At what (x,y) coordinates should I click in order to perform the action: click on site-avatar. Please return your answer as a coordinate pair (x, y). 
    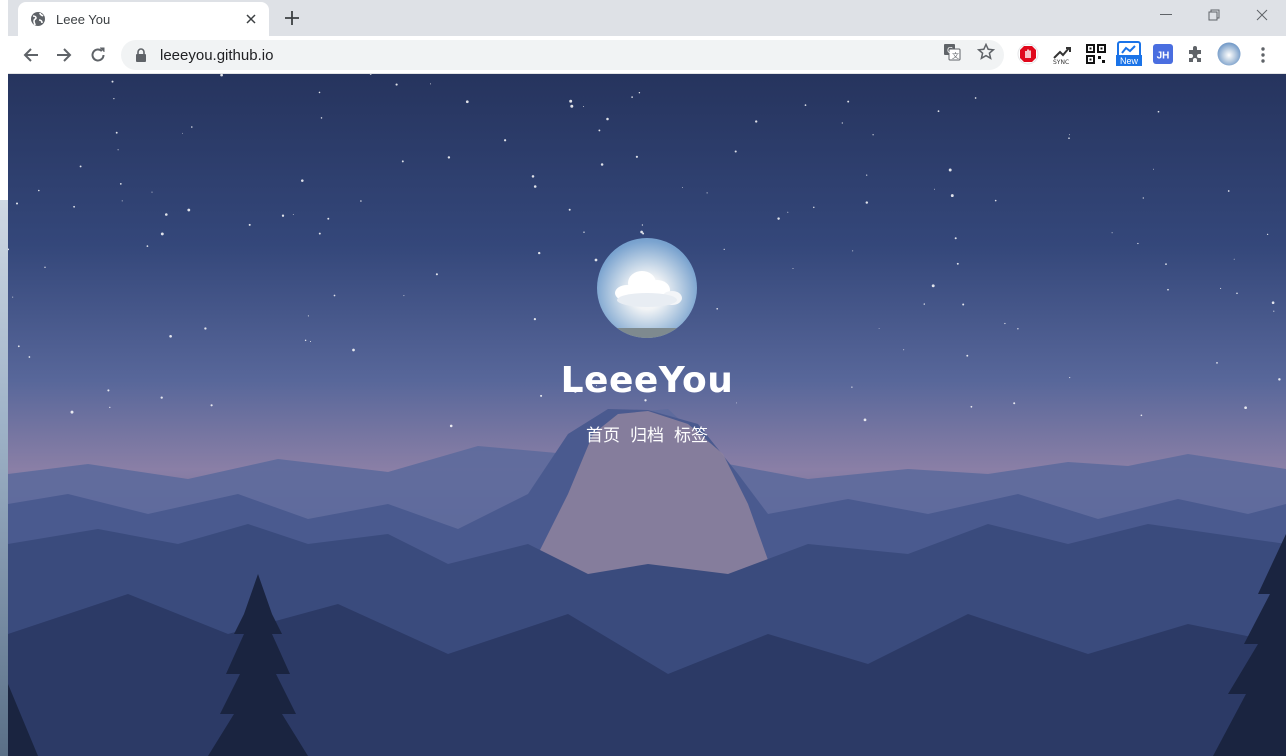
    Looking at the image, I should click on (647, 288).